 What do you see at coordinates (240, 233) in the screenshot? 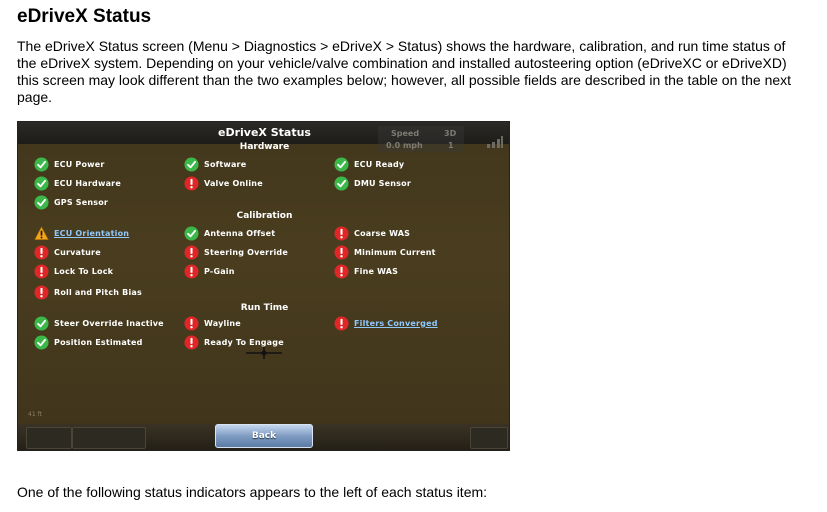
I see `status-item-label: Antenna Offset` at bounding box center [240, 233].